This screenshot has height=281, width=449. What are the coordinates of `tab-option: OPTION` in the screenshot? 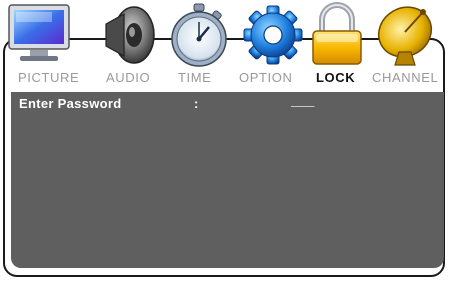 It's located at (265, 77).